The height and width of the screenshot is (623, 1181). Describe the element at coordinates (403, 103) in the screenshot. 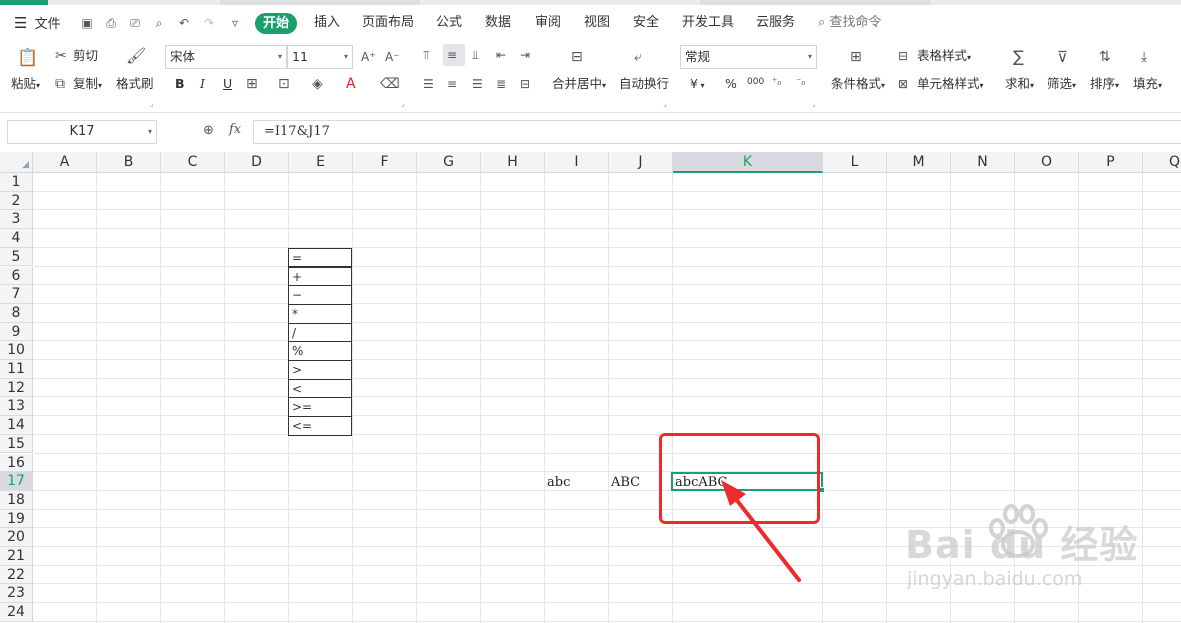

I see `font-group-corner: ⌟` at that location.